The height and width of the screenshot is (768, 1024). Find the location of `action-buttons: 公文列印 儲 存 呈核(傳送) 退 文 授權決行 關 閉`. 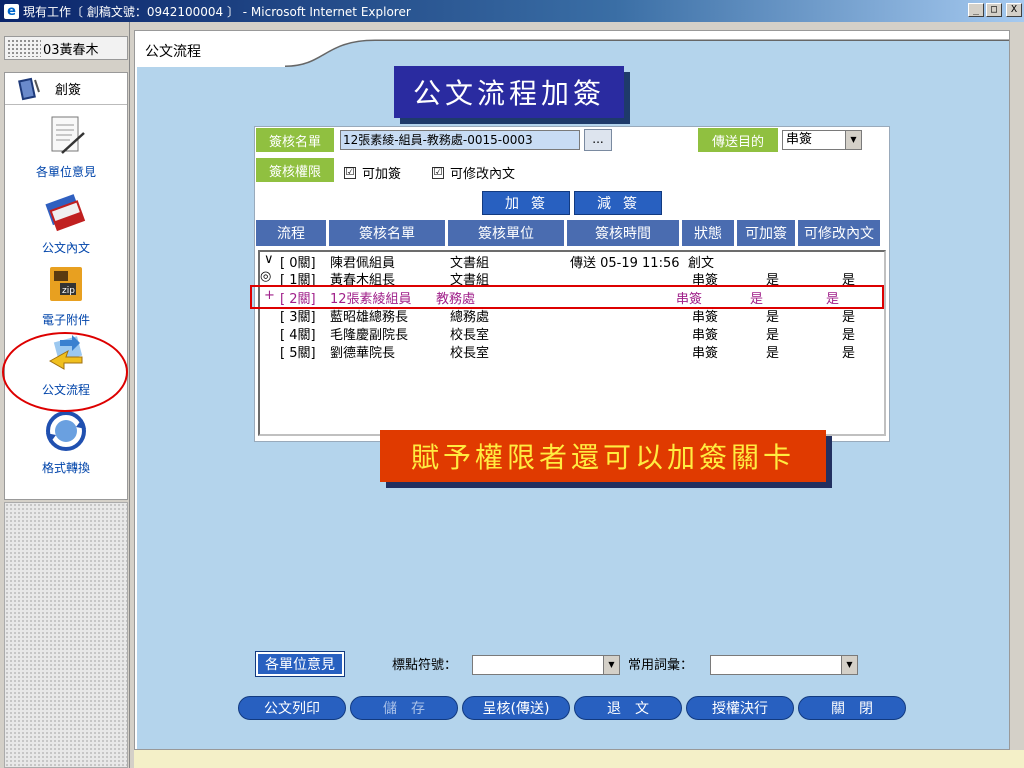

action-buttons: 公文列印 儲 存 呈核(傳送) 退 文 授權決行 關 閉 is located at coordinates (572, 708).